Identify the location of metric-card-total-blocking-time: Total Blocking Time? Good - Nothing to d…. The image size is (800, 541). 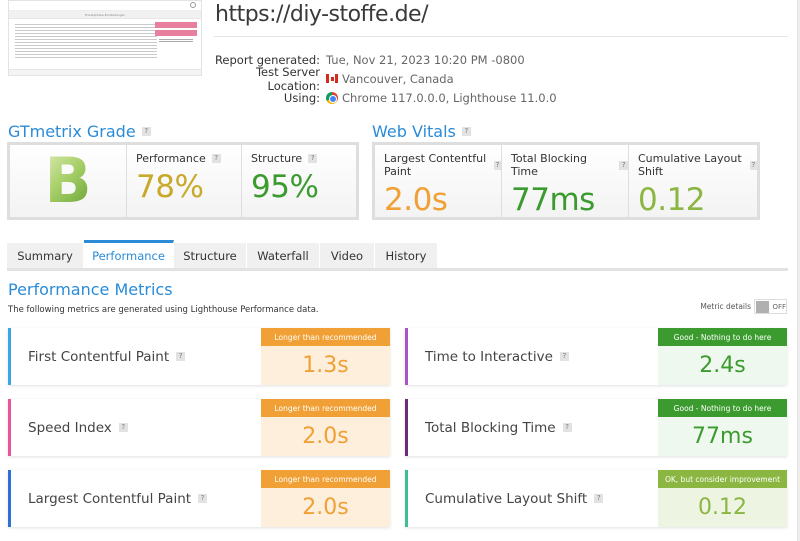
(596, 427).